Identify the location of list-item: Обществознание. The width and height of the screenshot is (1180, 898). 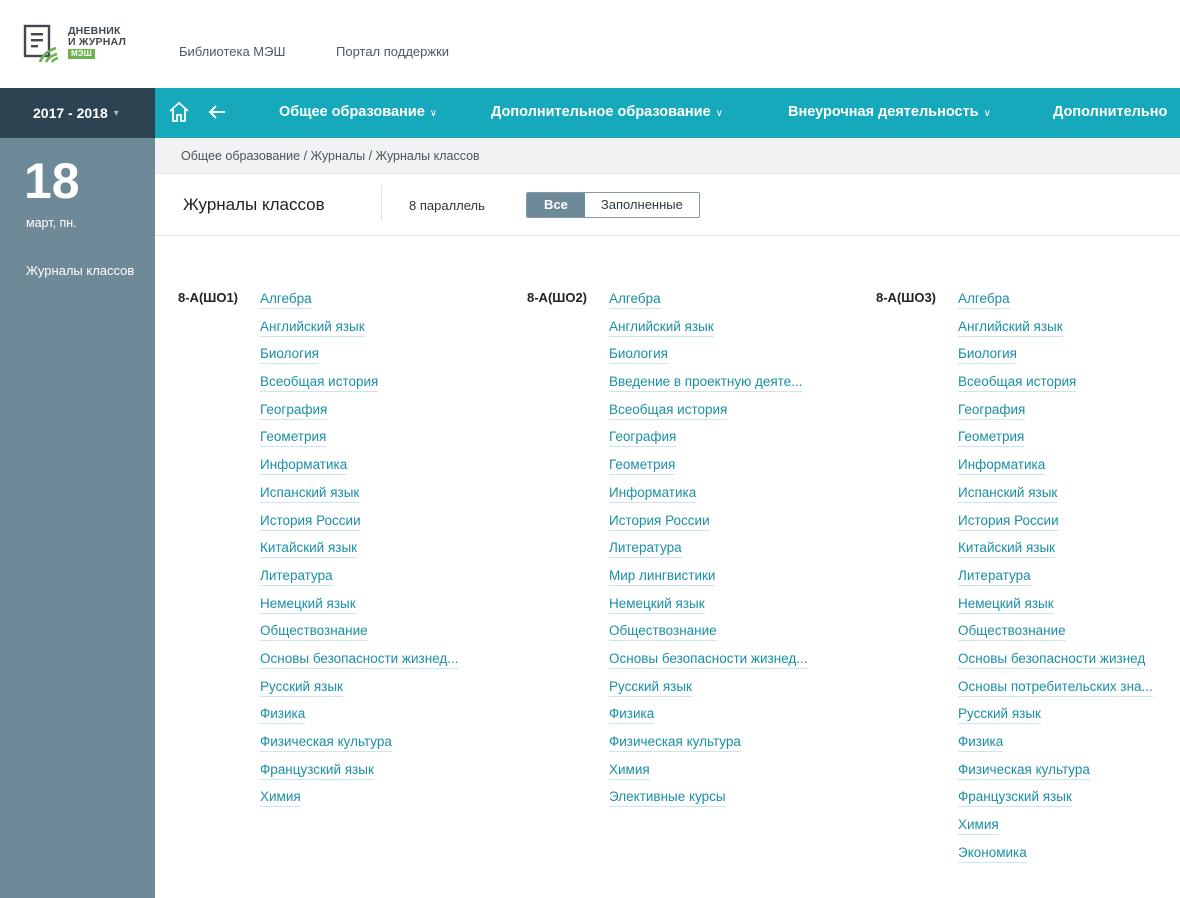
(1055, 636).